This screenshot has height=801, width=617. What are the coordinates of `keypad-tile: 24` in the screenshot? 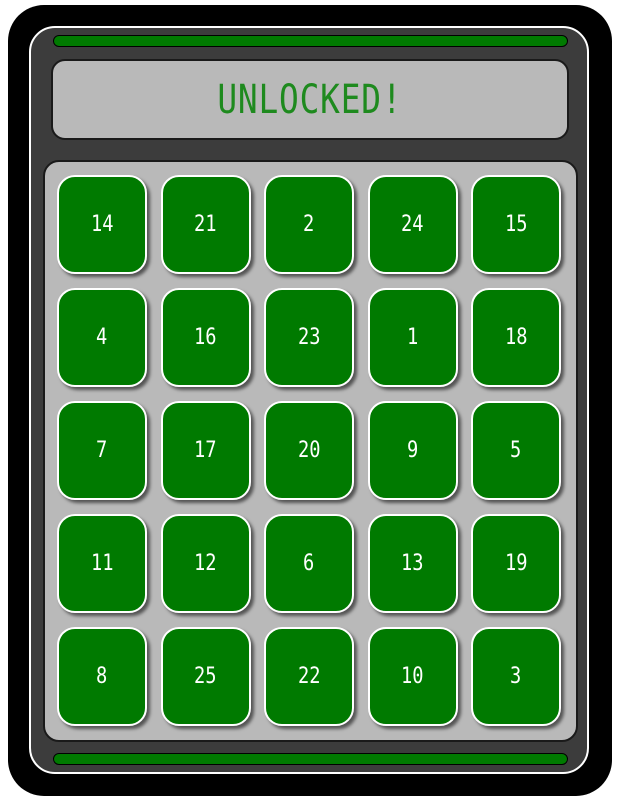 It's located at (412, 224).